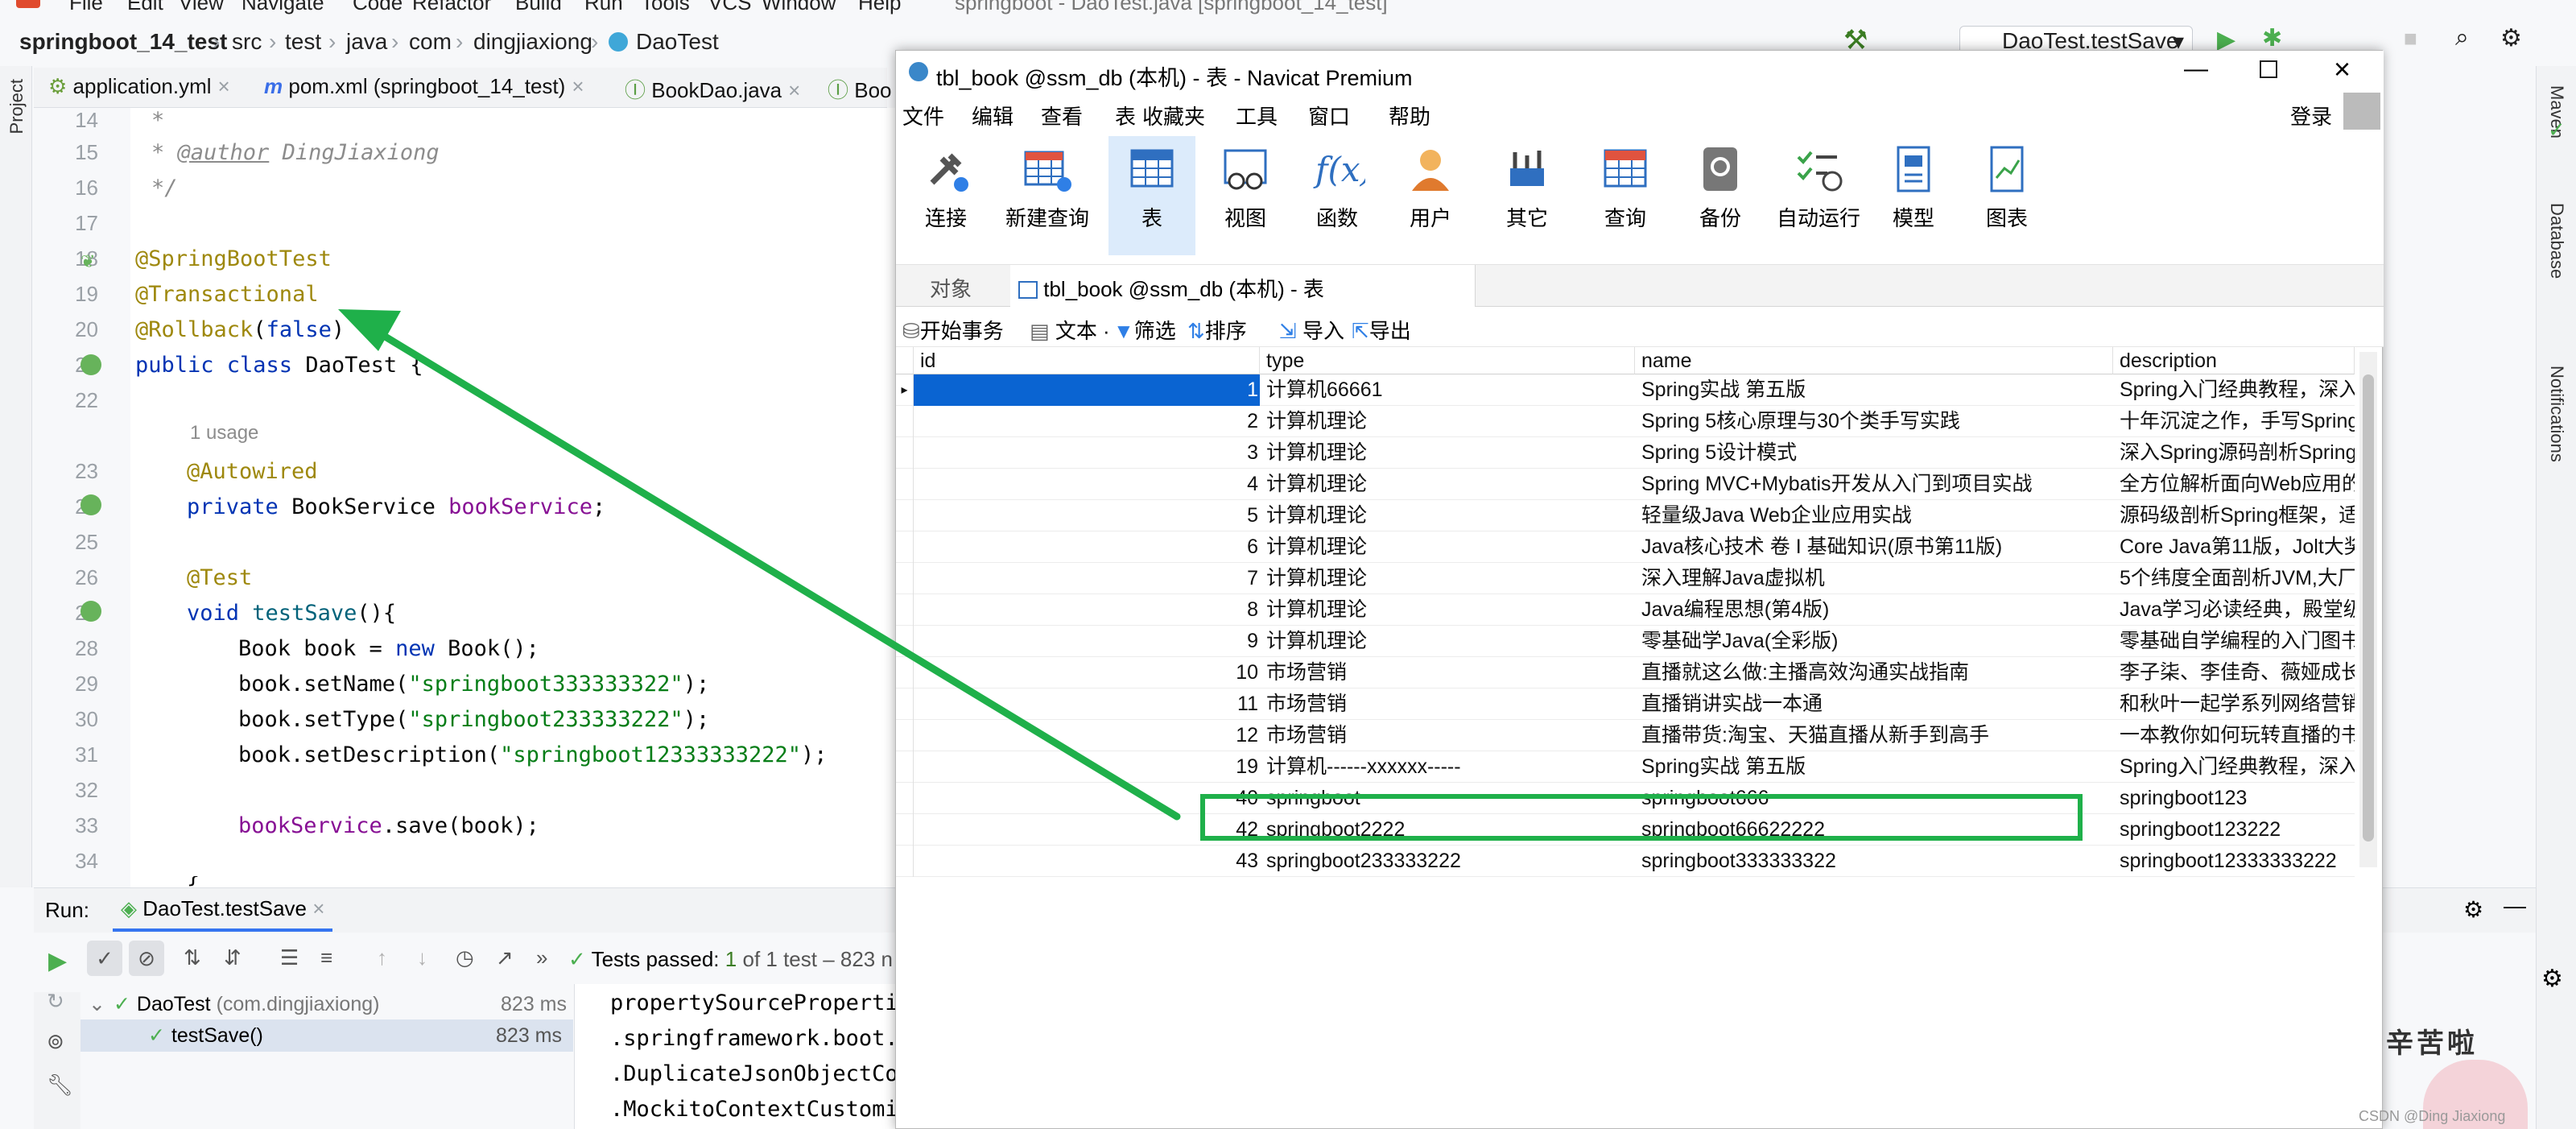 The width and height of the screenshot is (2576, 1129). Describe the element at coordinates (541, 957) in the screenshot. I see `more-icon: »` at that location.